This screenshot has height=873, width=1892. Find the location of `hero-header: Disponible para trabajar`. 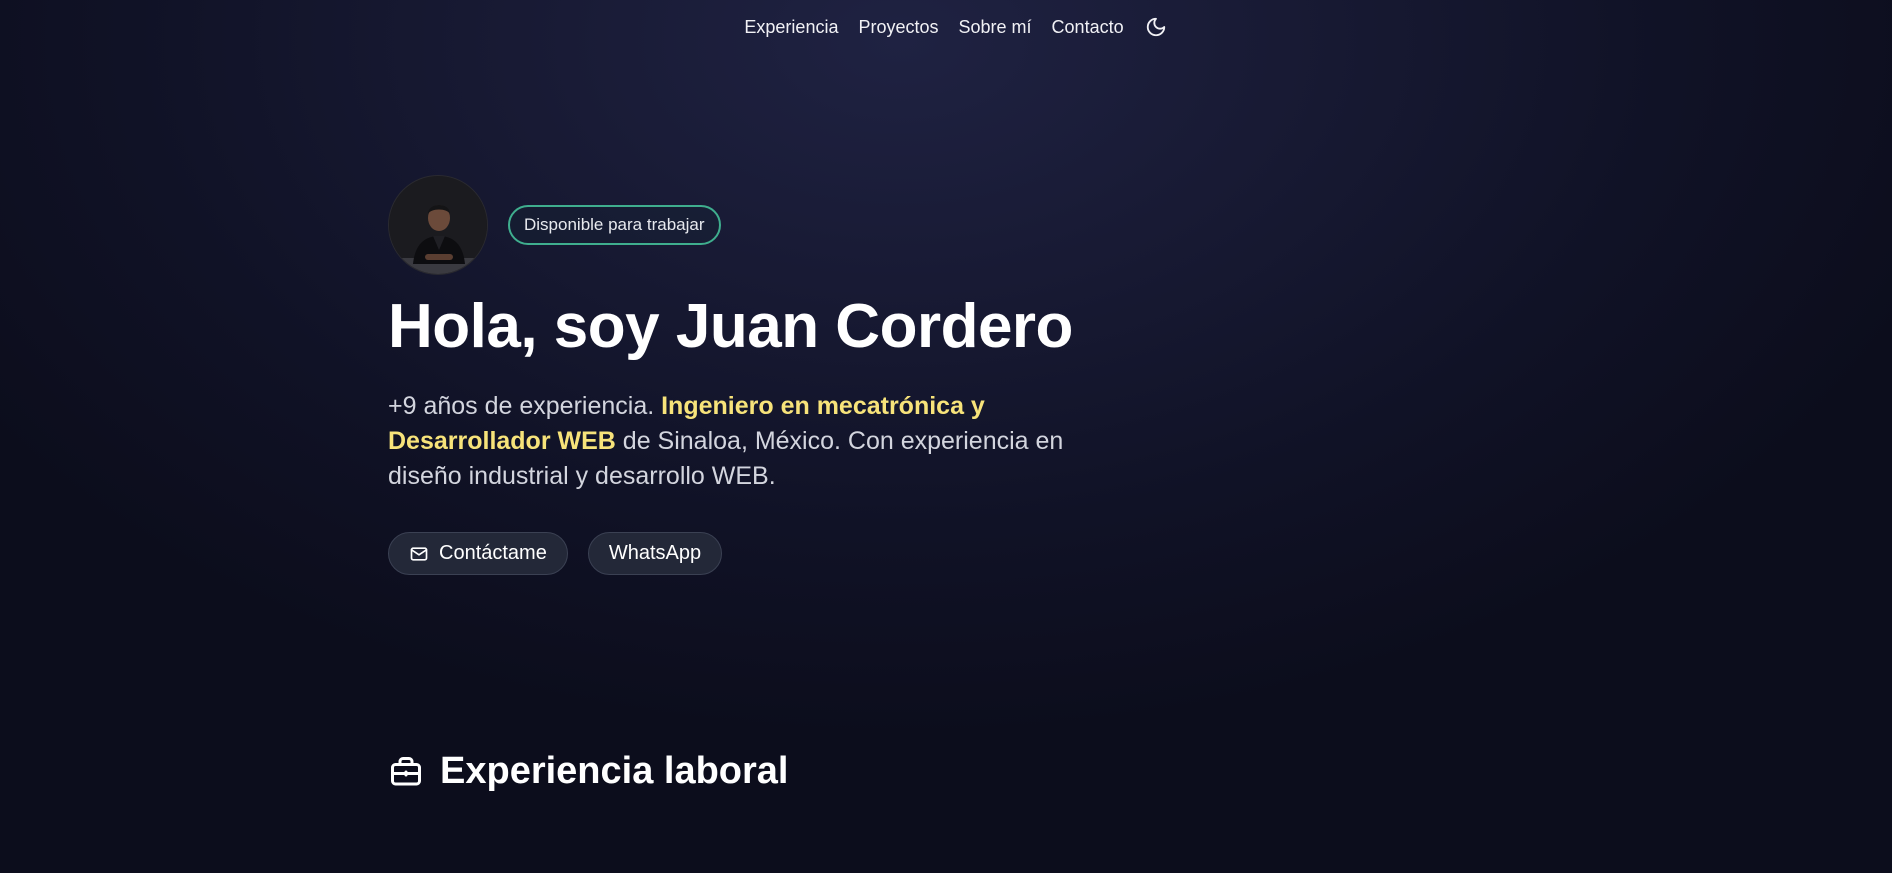

hero-header: Disponible para trabajar is located at coordinates (748, 225).